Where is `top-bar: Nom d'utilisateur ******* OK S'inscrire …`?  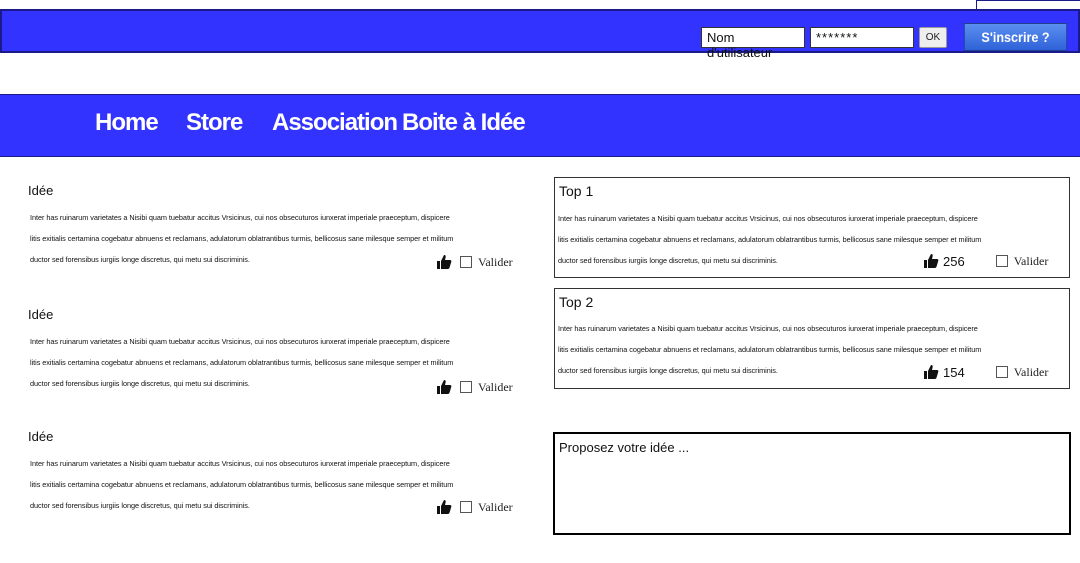 top-bar: Nom d'utilisateur ******* OK S'inscrire … is located at coordinates (540, 34).